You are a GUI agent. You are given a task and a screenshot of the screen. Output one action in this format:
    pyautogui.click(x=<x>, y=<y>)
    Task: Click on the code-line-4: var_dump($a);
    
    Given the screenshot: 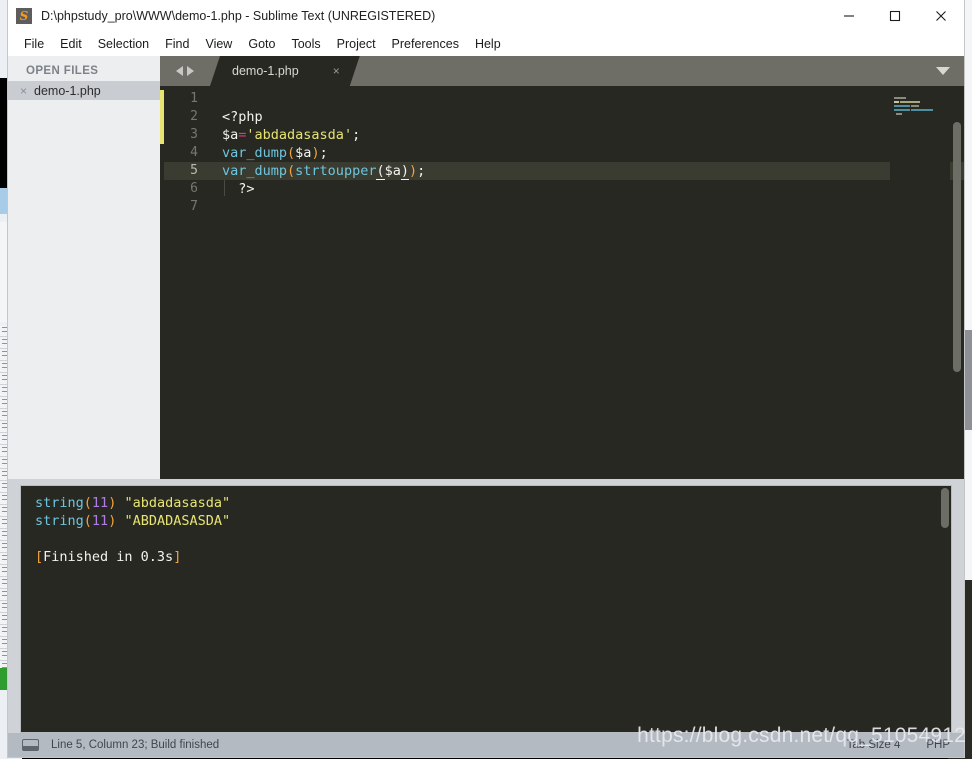 What is the action you would take?
    pyautogui.click(x=586, y=153)
    